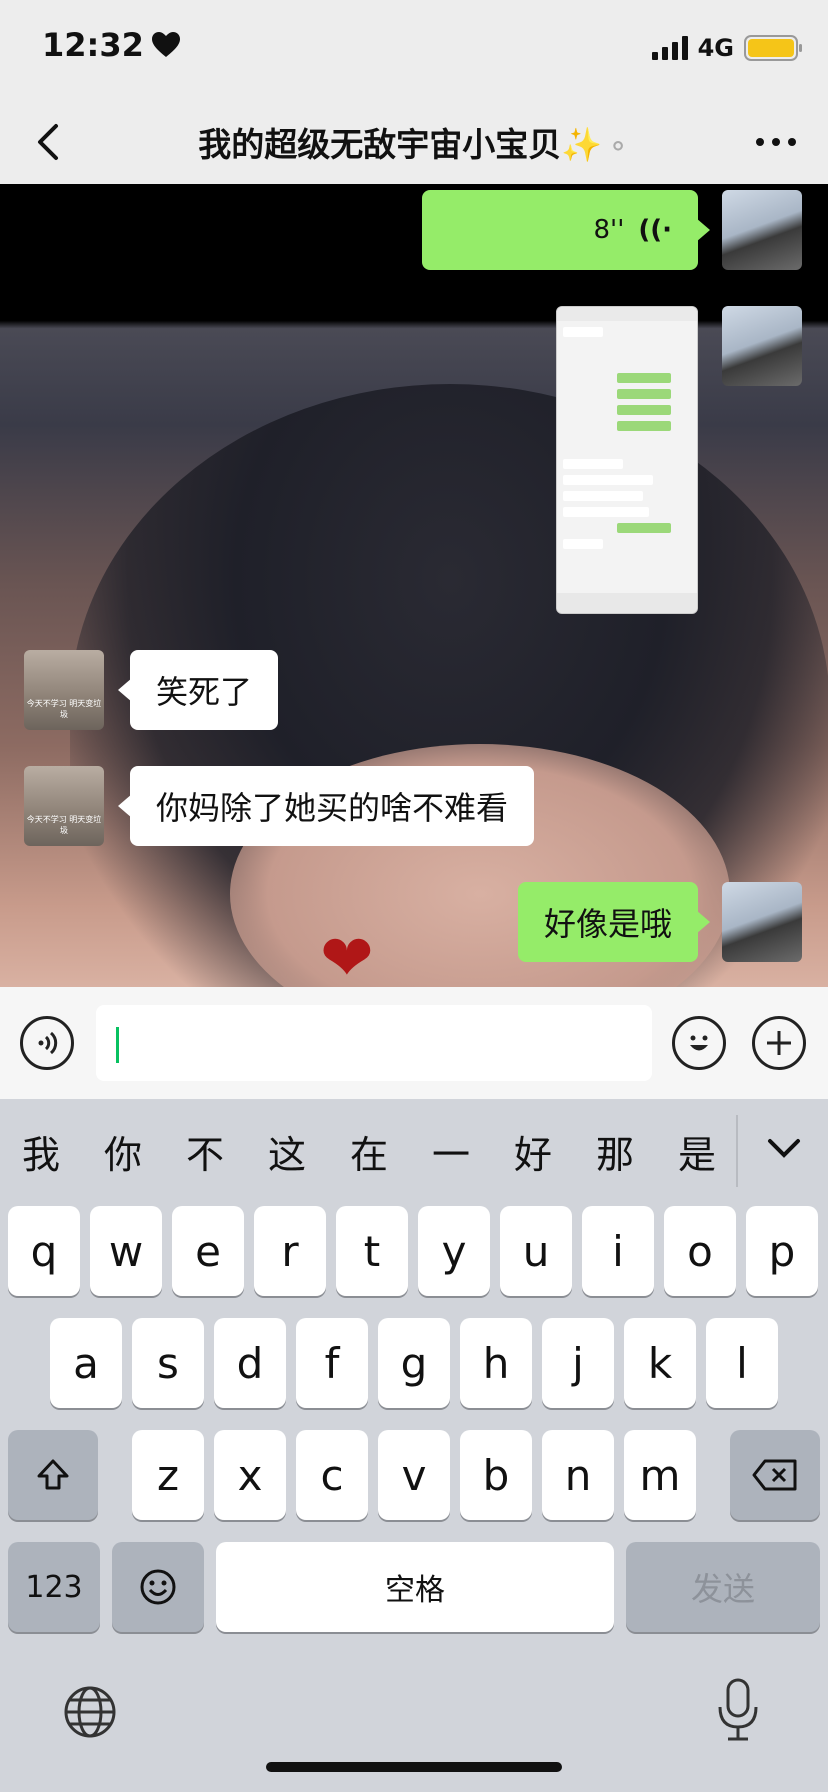  Describe the element at coordinates (50, 142) in the screenshot. I see `back-chevron-icon` at that location.